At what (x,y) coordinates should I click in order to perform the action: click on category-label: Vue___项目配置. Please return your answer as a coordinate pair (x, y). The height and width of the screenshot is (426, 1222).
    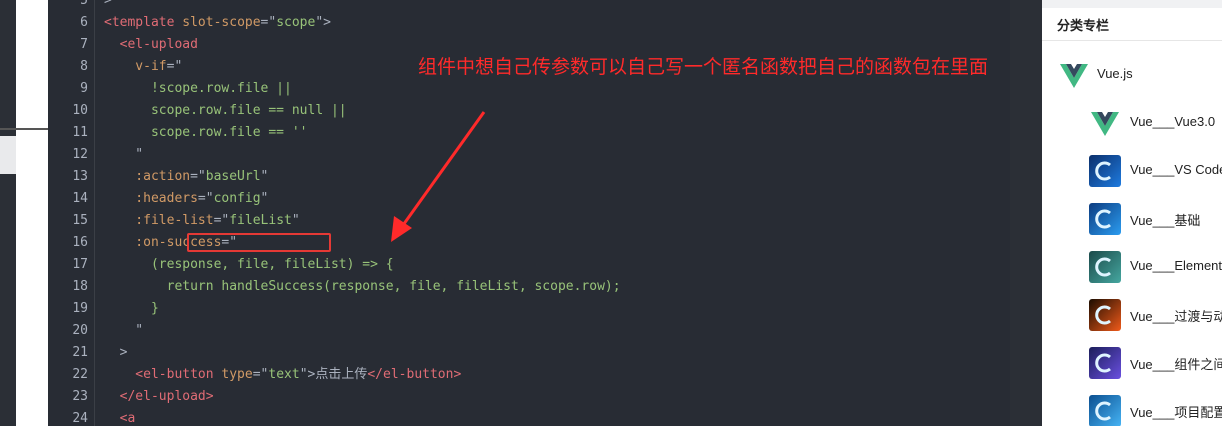
    Looking at the image, I should click on (1176, 412).